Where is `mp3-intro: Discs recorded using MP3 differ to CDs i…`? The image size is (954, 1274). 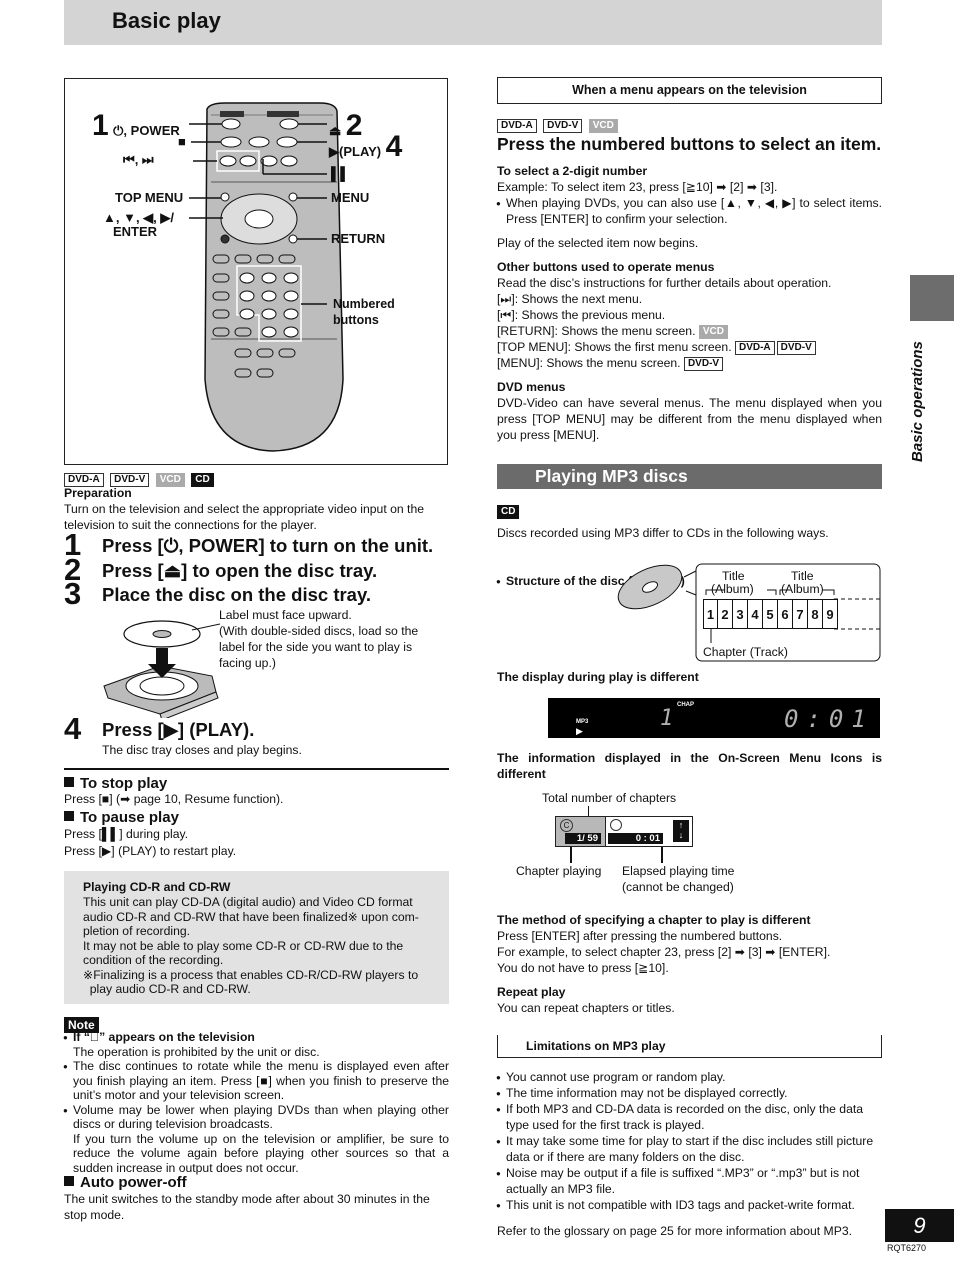
mp3-intro: Discs recorded using MP3 differ to CDs i… is located at coordinates (663, 533).